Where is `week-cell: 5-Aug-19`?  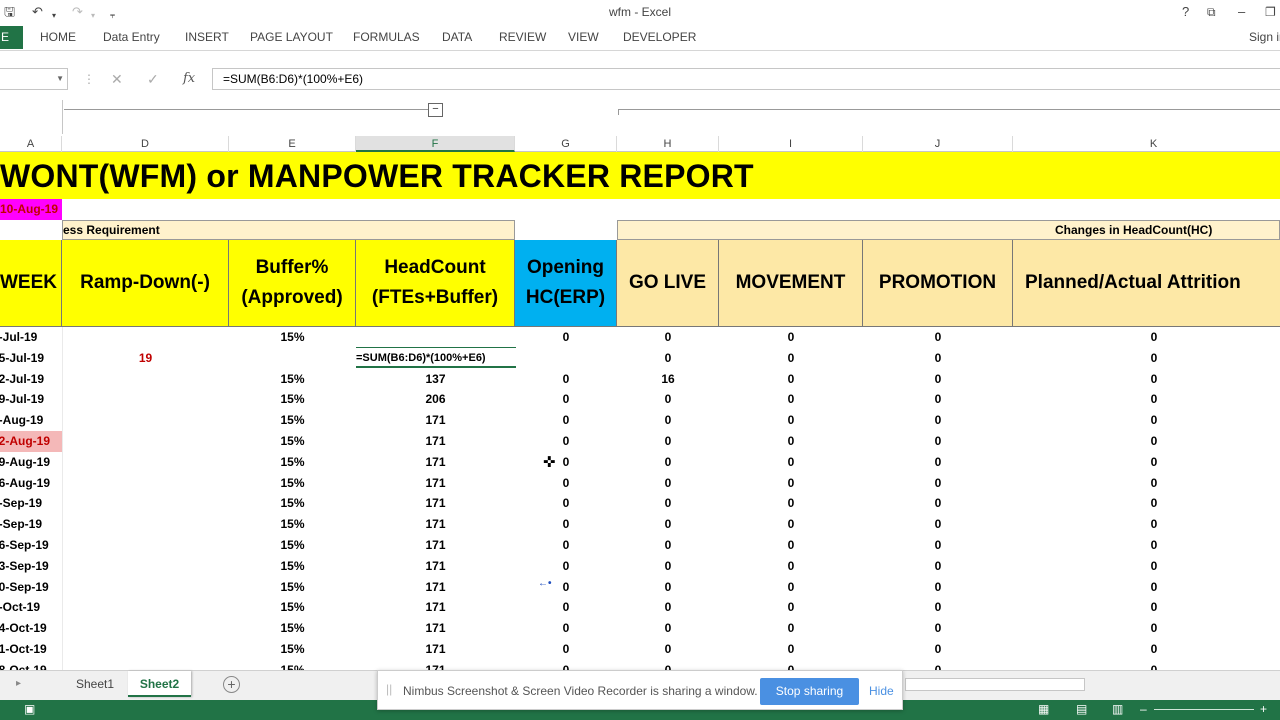
week-cell: 5-Aug-19 is located at coordinates (31, 420).